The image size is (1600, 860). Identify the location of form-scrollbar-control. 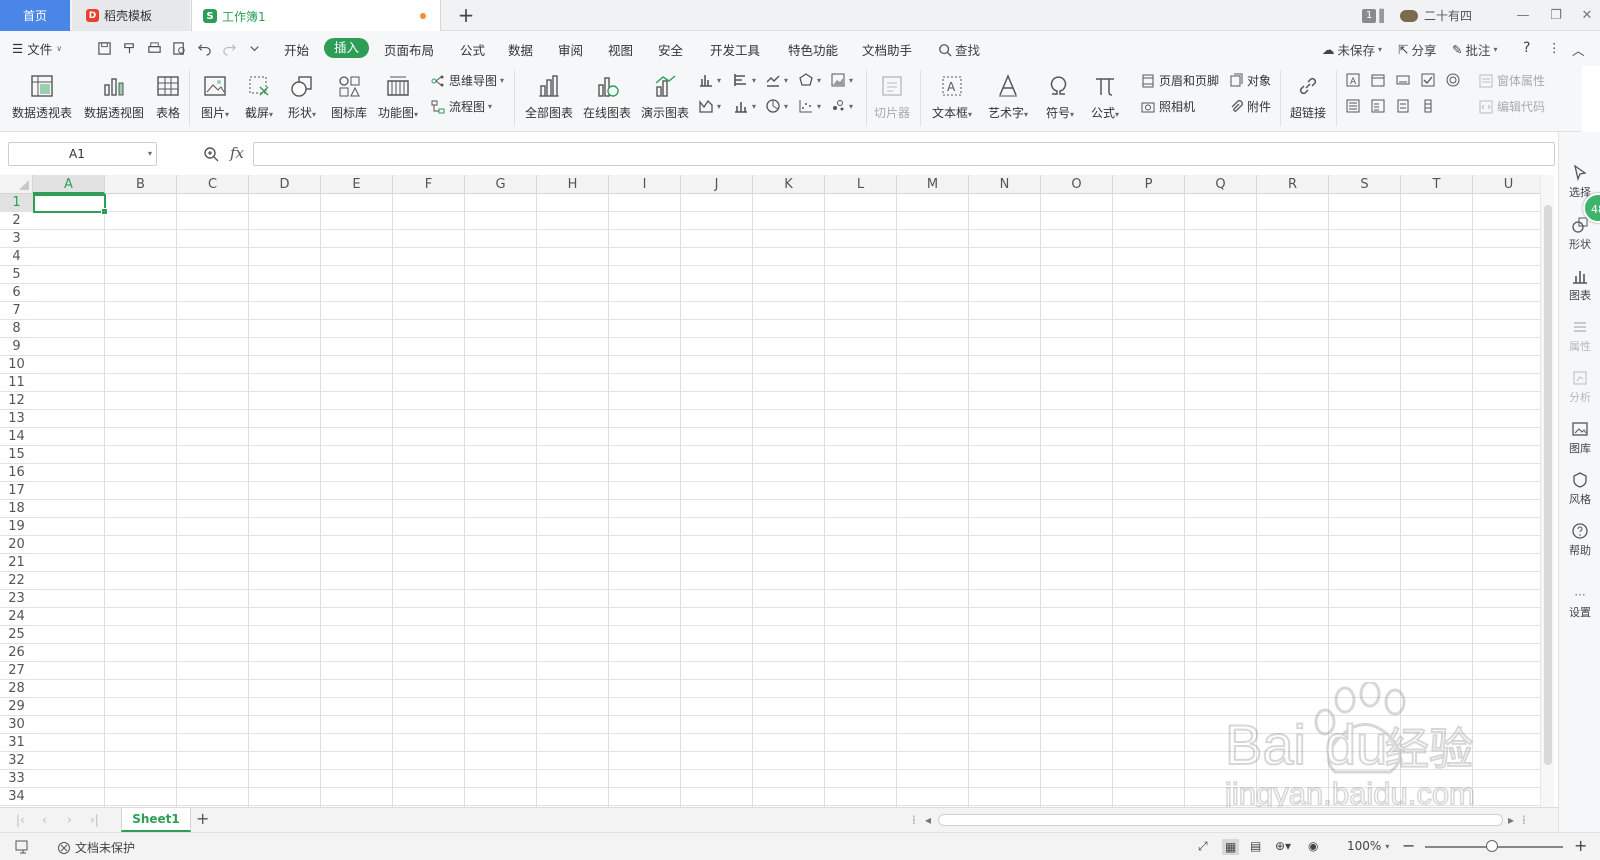
(1428, 106).